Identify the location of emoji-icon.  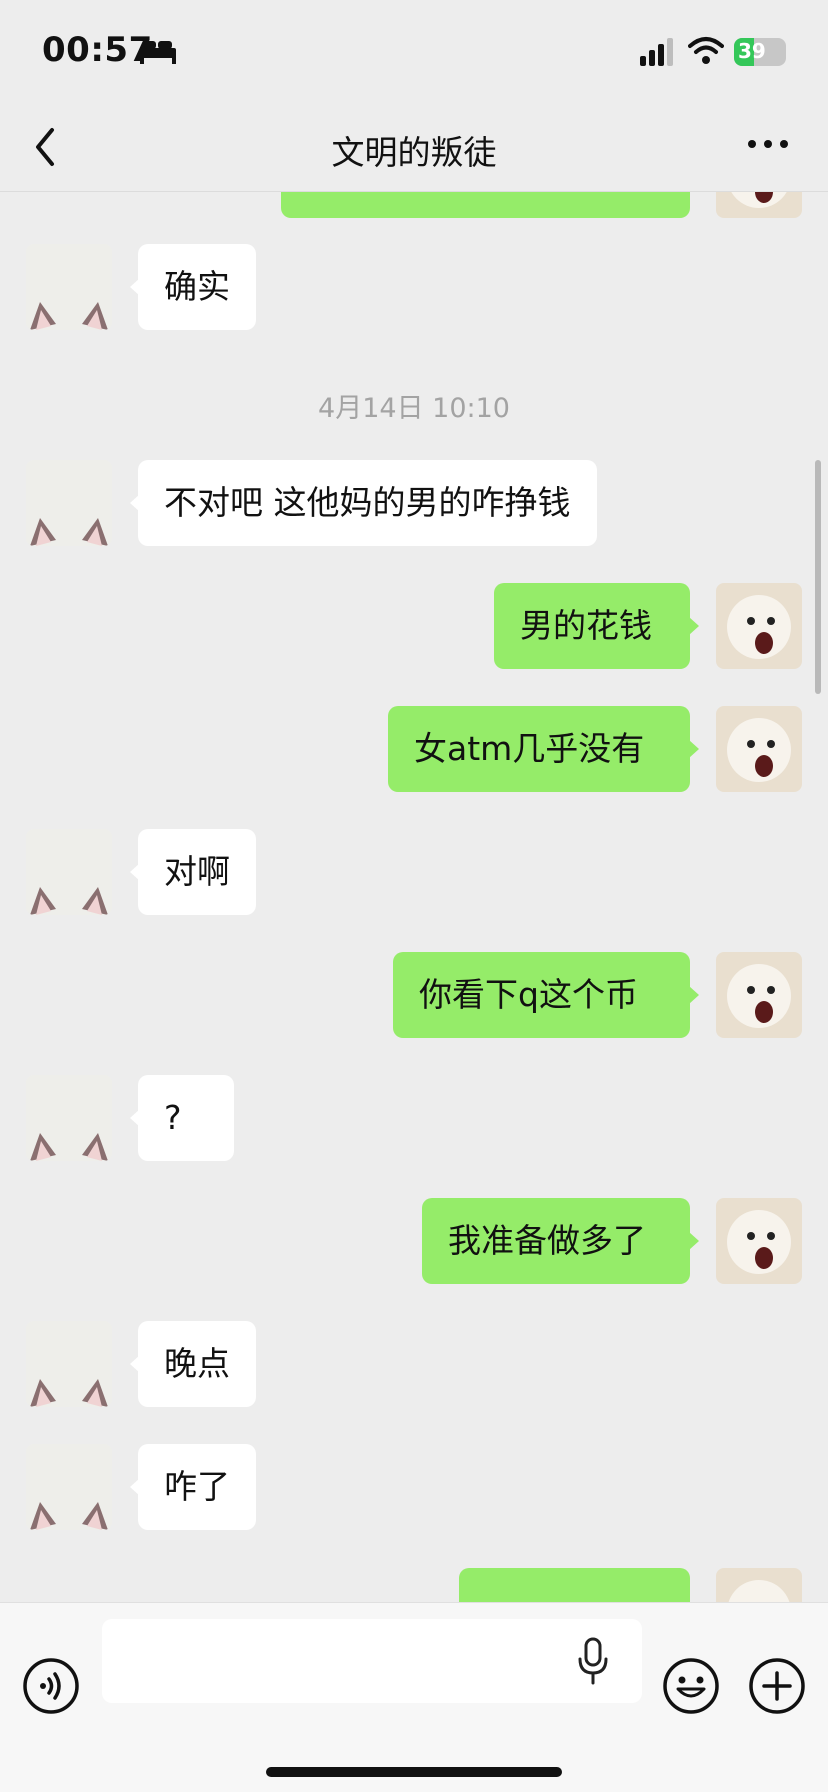
(691, 1686).